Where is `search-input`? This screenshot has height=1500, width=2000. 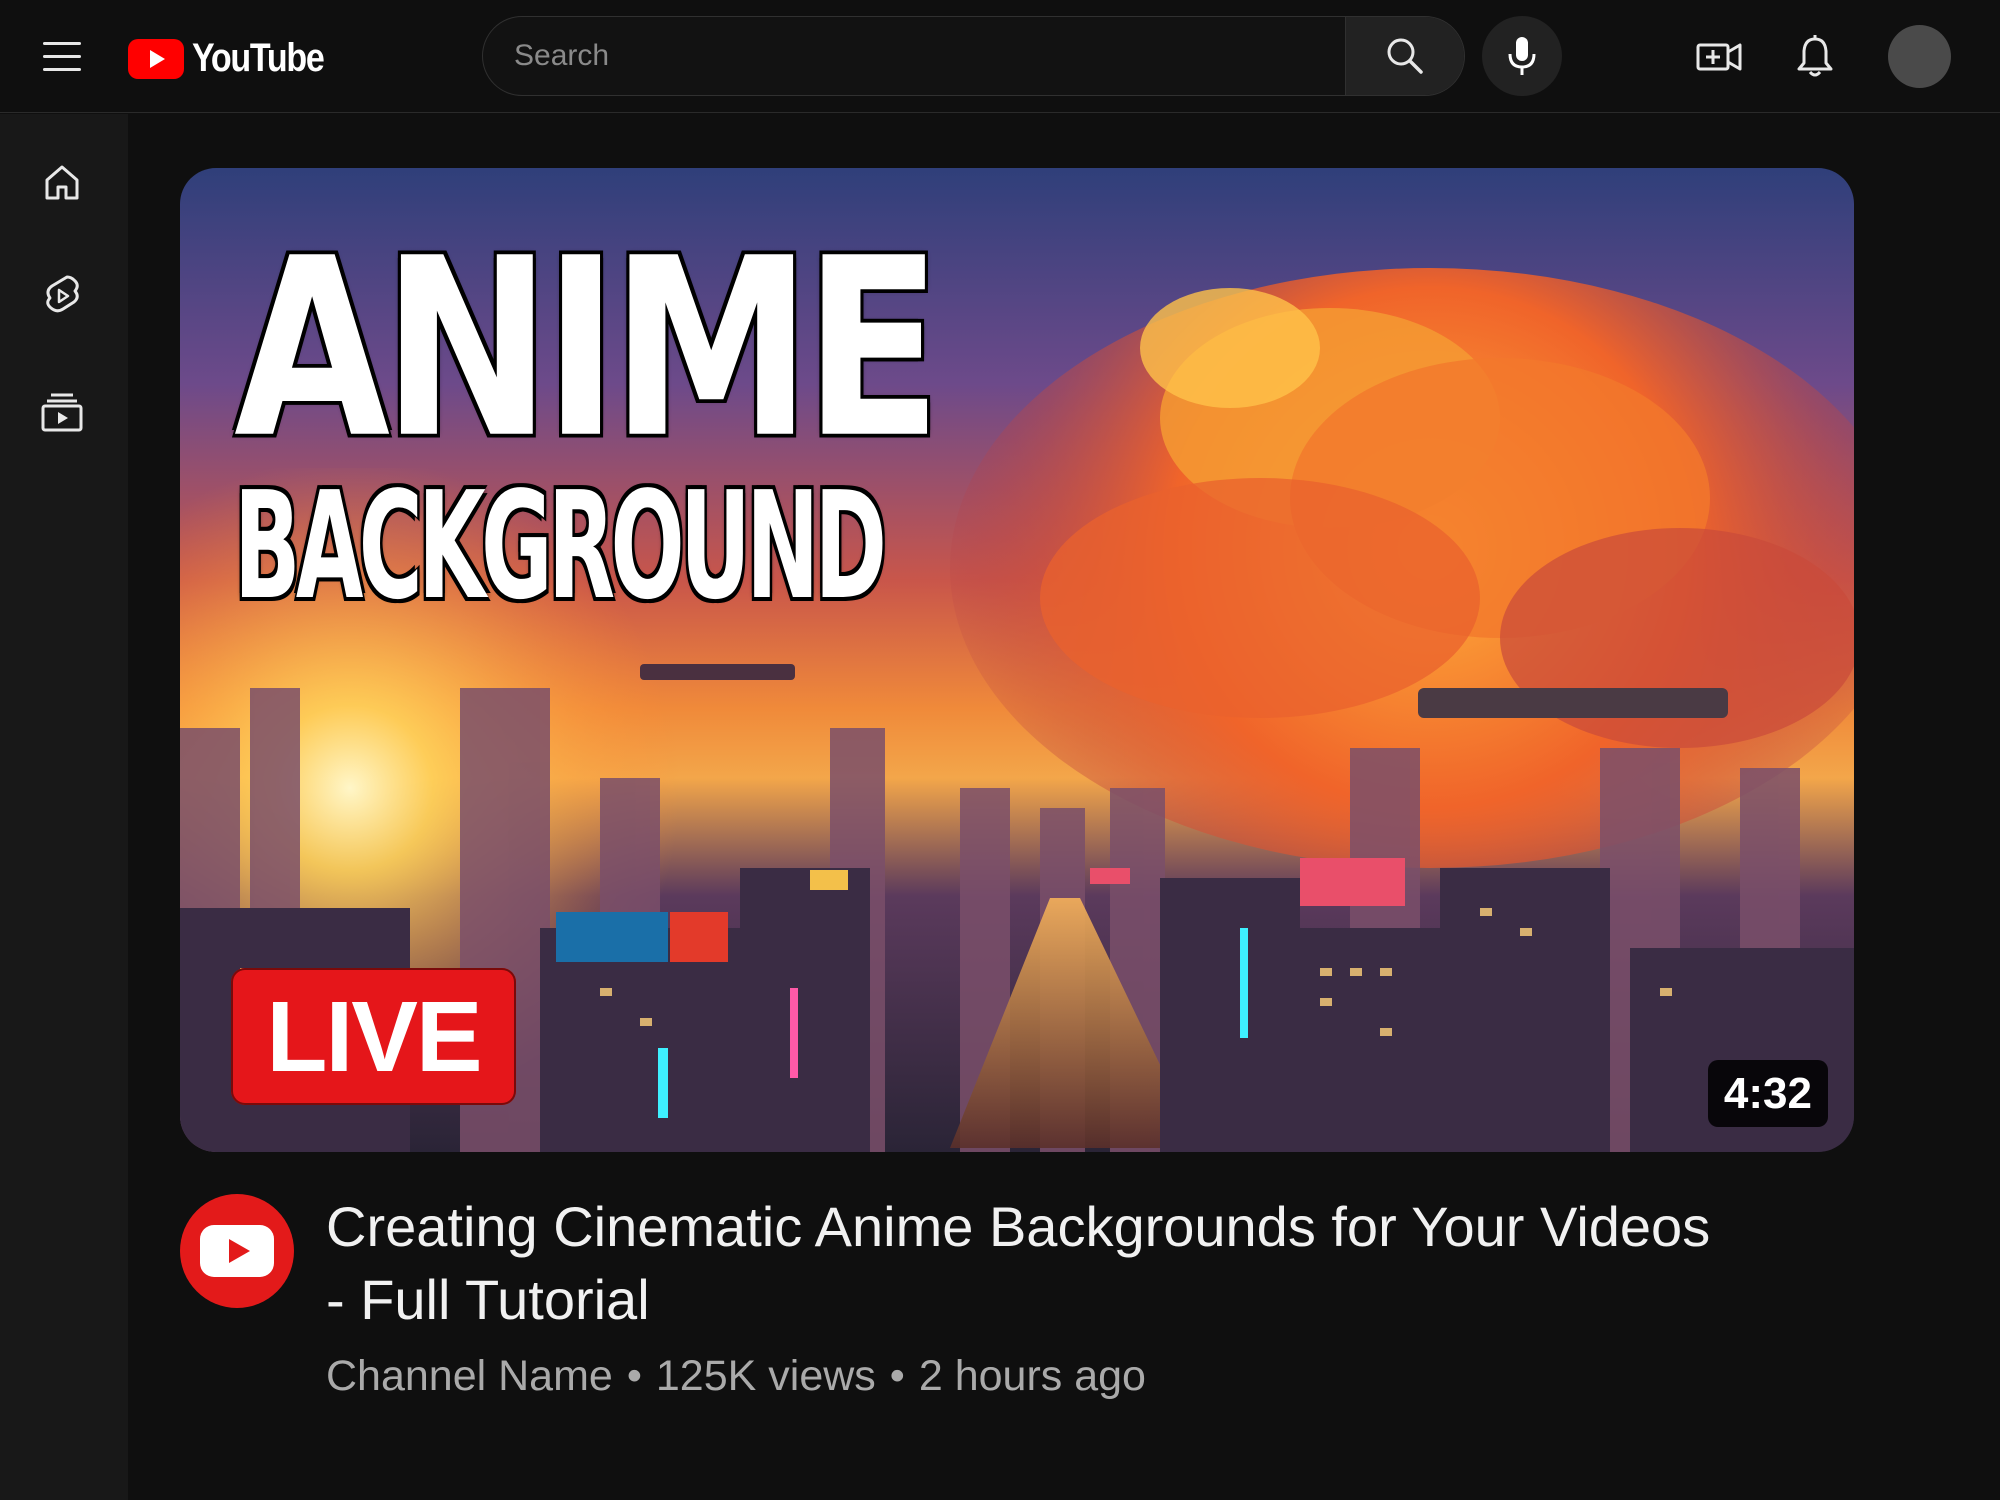 search-input is located at coordinates (914, 56).